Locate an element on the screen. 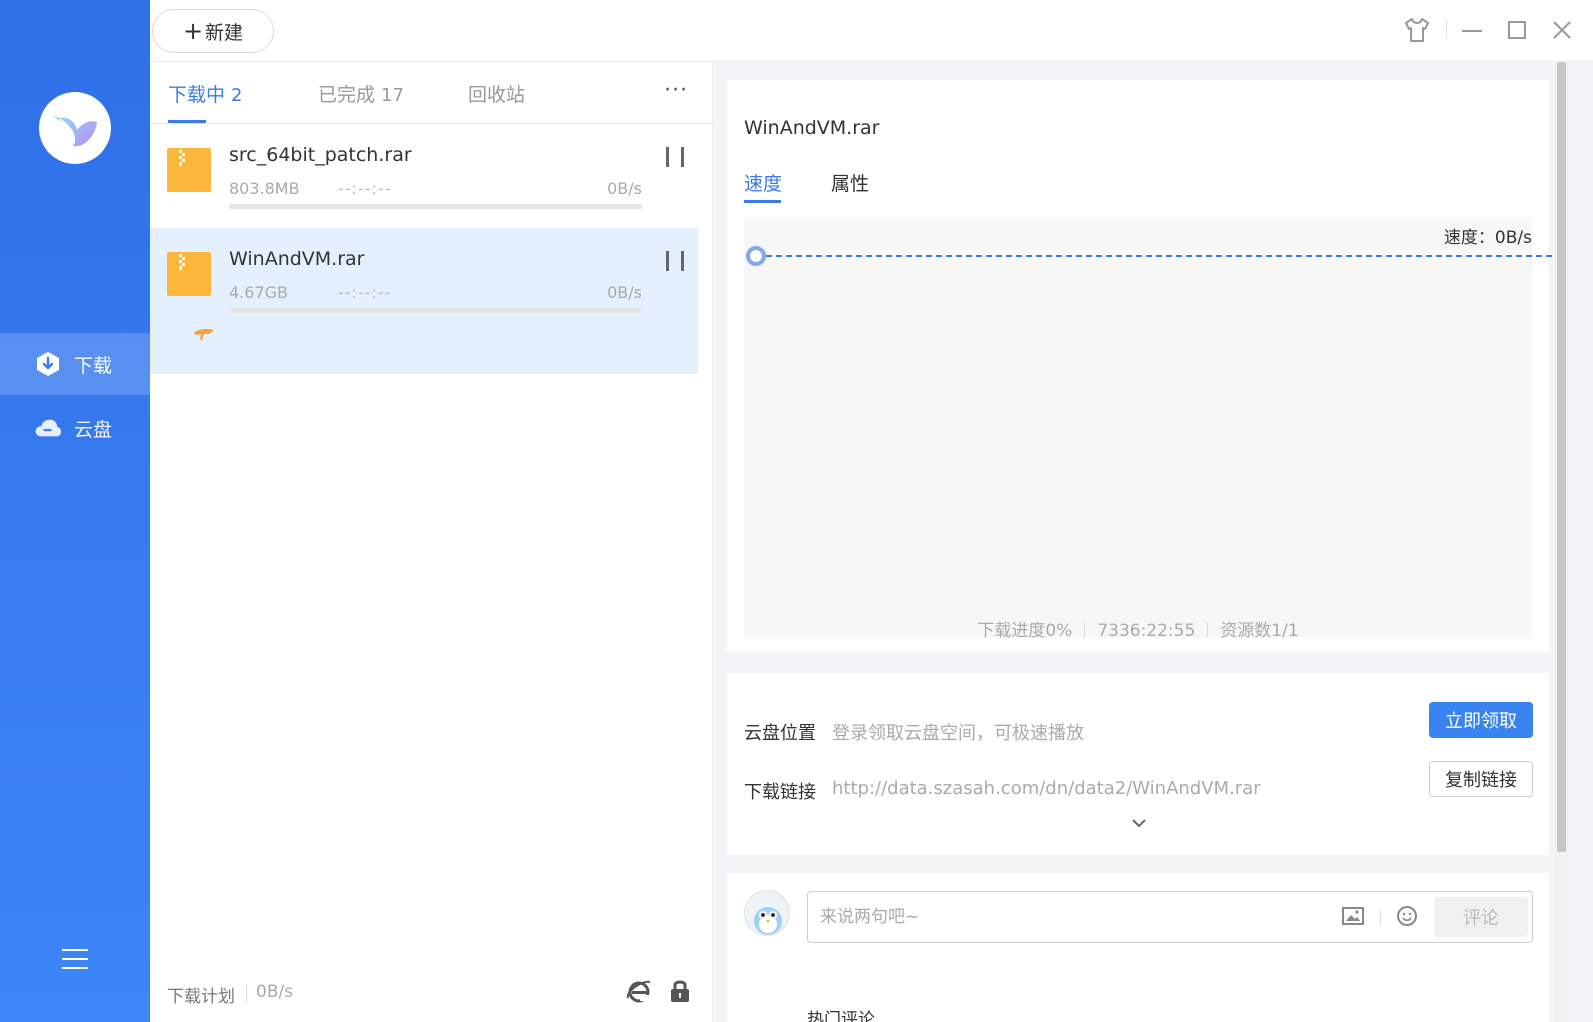  comment-input is located at coordinates (1070, 917).